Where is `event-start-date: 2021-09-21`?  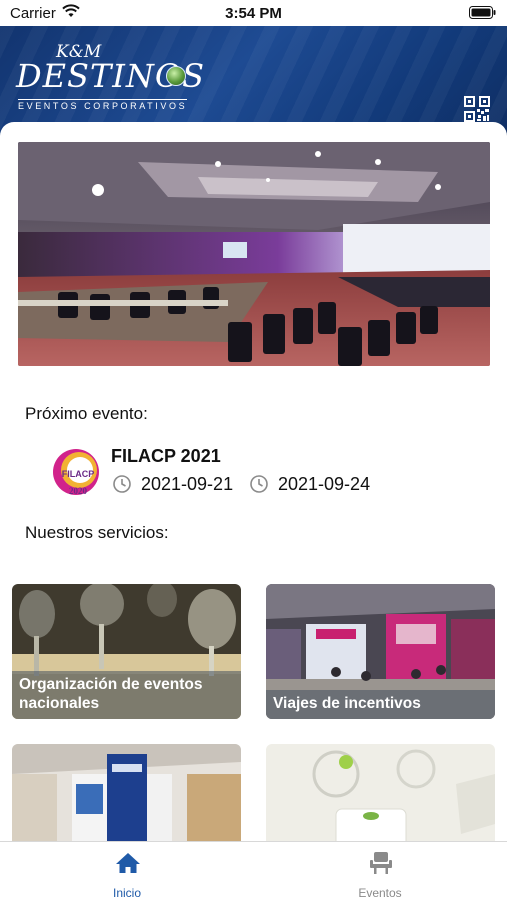 event-start-date: 2021-09-21 is located at coordinates (187, 484).